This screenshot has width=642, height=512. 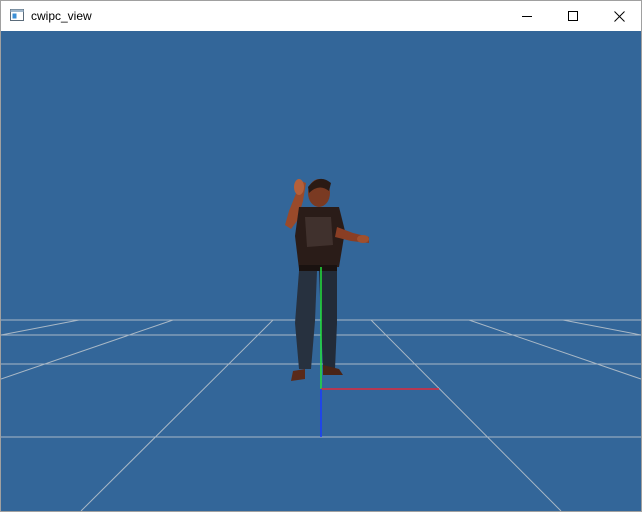 I want to click on window-title: cwipc_view, so click(x=61, y=16).